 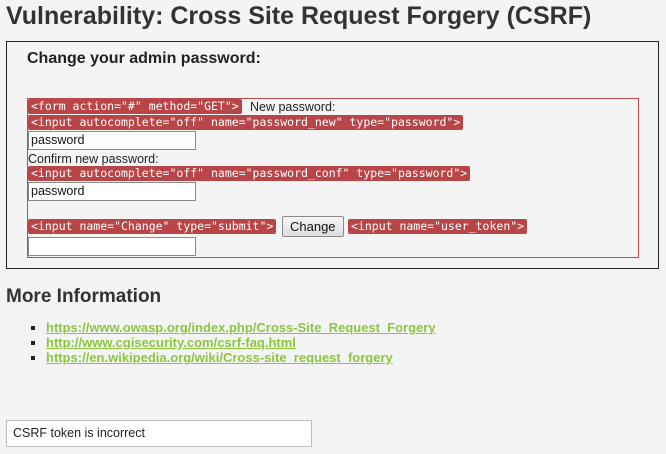 I want to click on confirm-password-label: Confirm new password:, so click(x=93, y=159).